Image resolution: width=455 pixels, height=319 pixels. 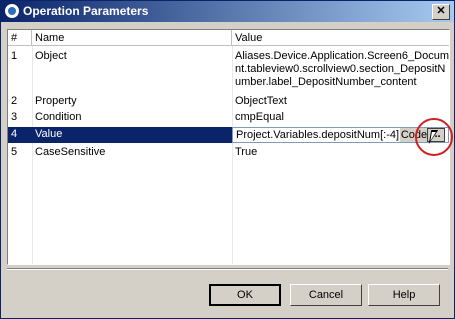 I want to click on row-value: True, so click(x=246, y=152).